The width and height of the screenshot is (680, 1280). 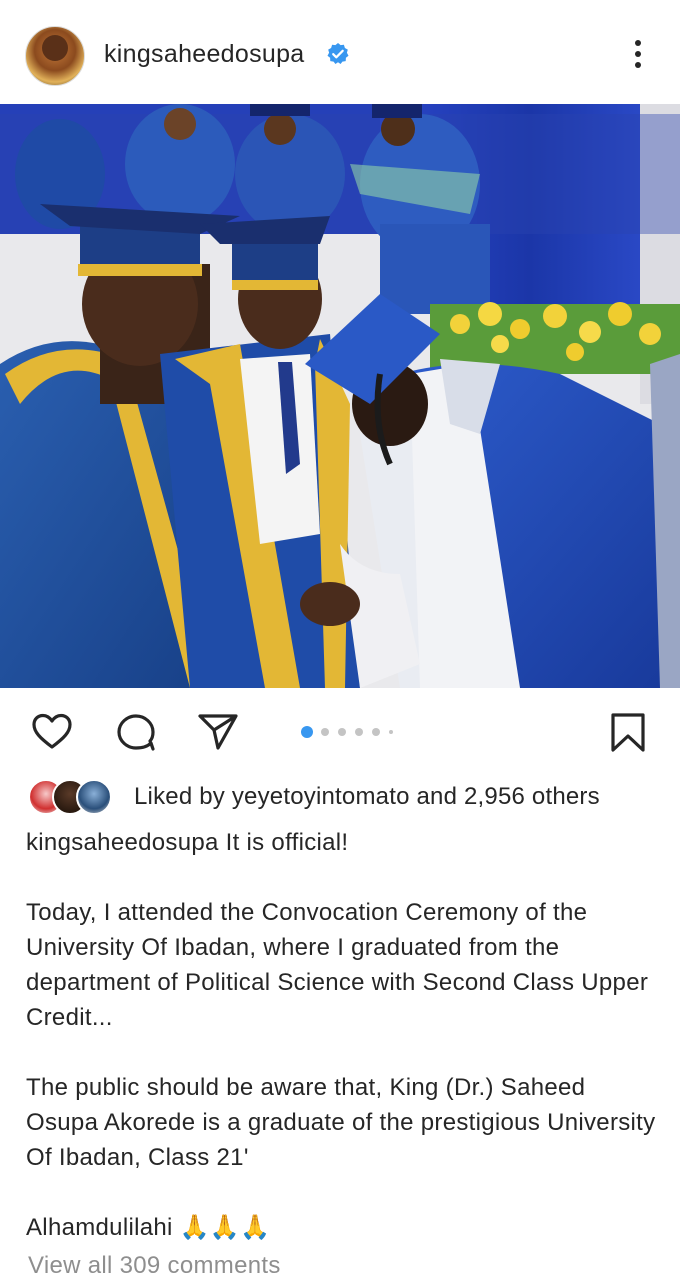 What do you see at coordinates (136, 732) in the screenshot?
I see `comment-icon` at bounding box center [136, 732].